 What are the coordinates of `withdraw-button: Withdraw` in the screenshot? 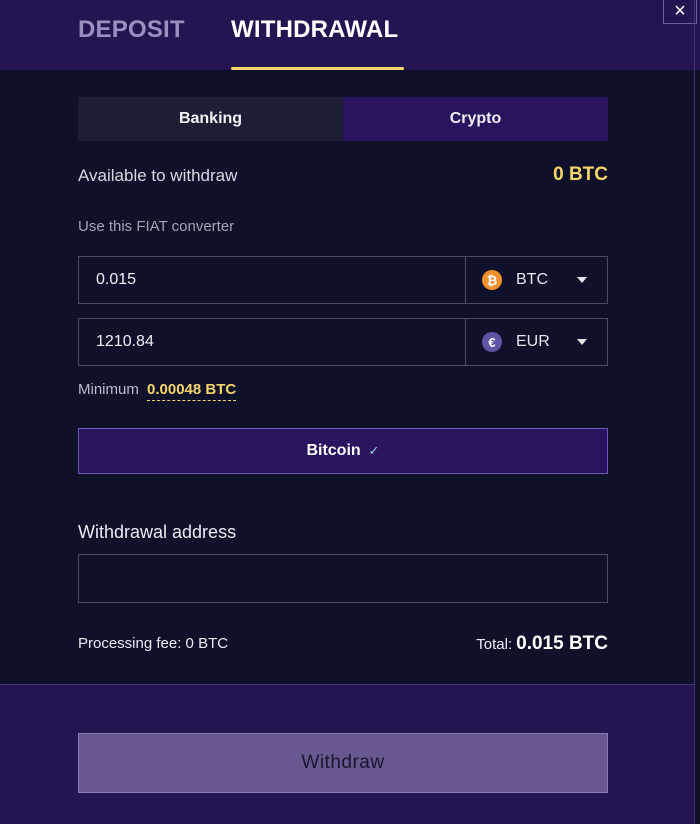 It's located at (343, 763).